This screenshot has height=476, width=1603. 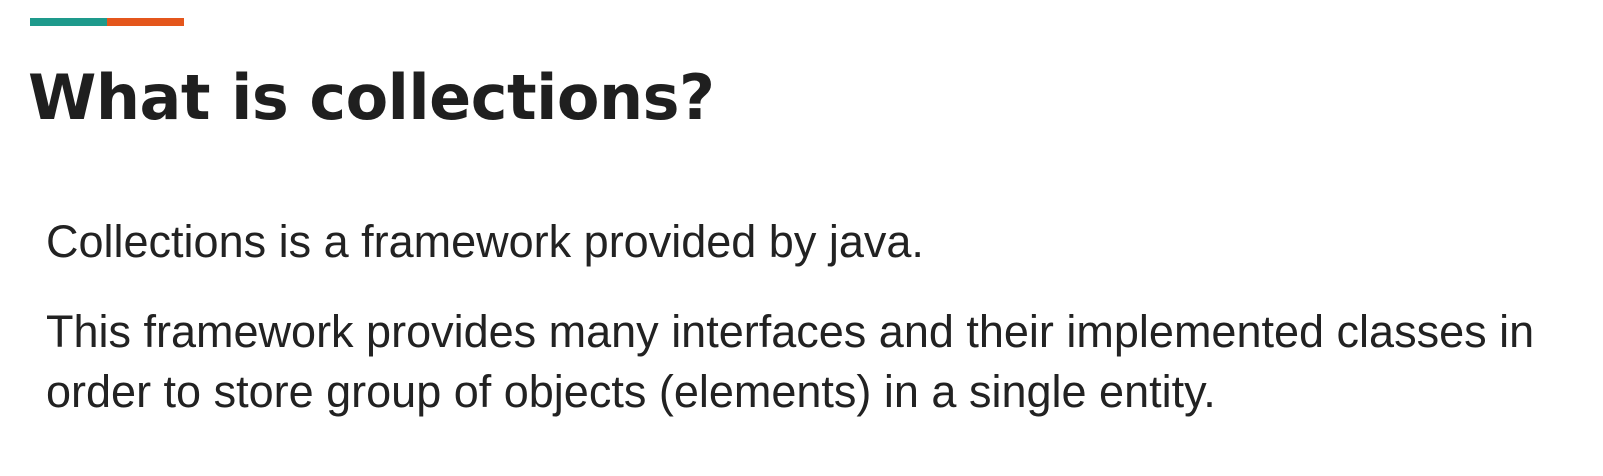 What do you see at coordinates (68, 22) in the screenshot?
I see `accent-bar-teal-segment` at bounding box center [68, 22].